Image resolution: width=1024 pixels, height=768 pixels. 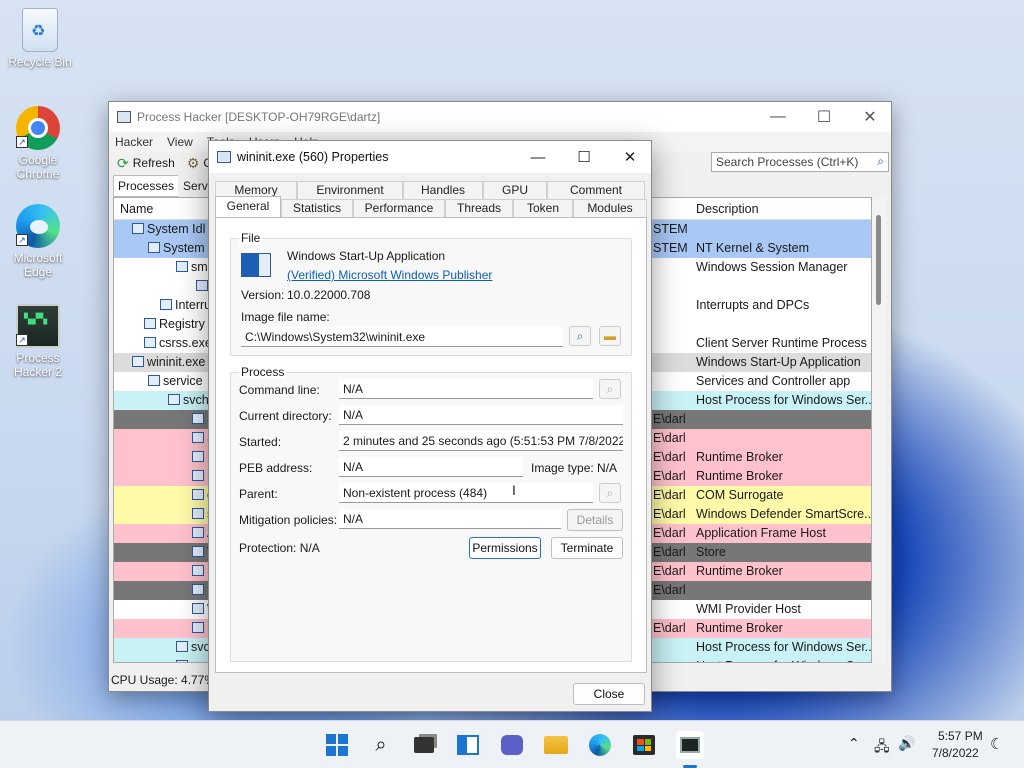 I want to click on task-view-button, so click(x=424, y=745).